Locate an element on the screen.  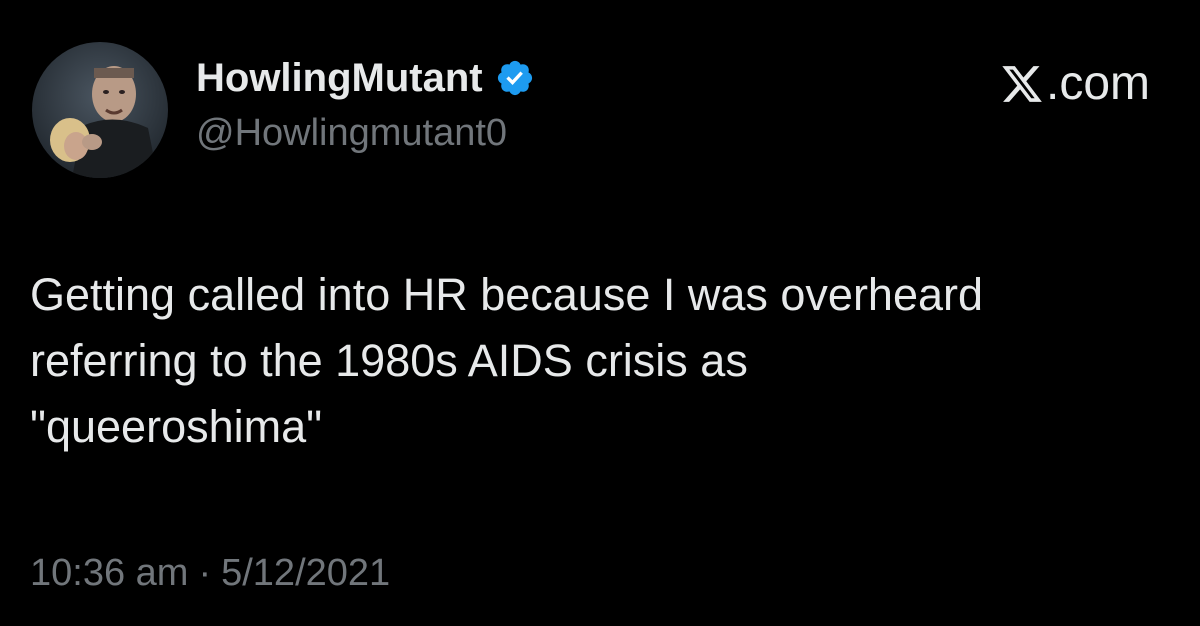
author-name-row: HowlingMutant is located at coordinates (365, 78).